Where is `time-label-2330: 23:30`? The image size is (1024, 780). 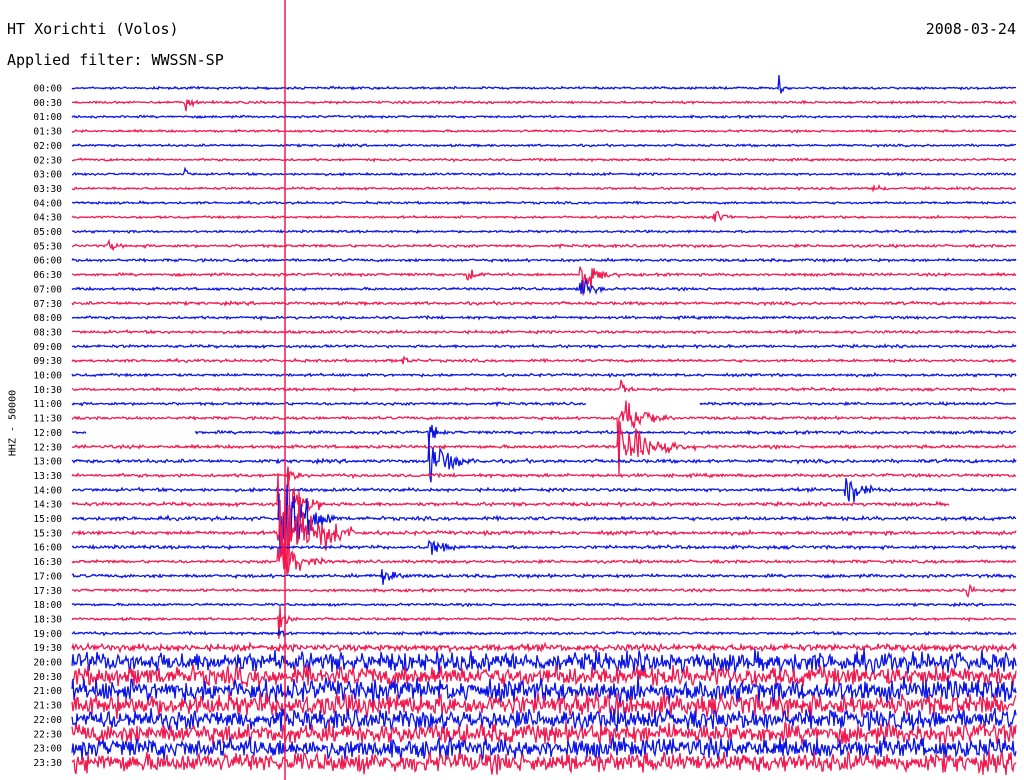 time-label-2330: 23:30 is located at coordinates (47, 763).